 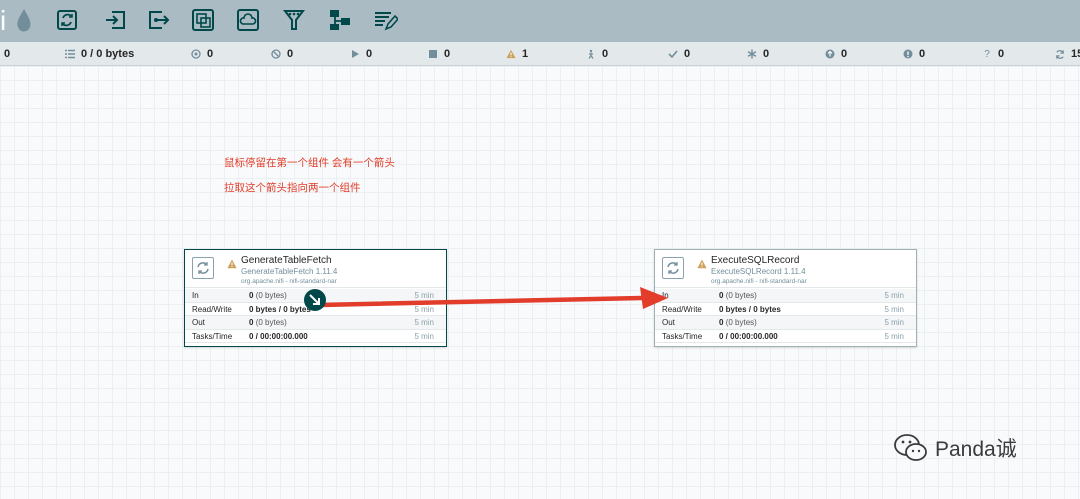 I want to click on add-input-port-button, so click(x=116, y=20).